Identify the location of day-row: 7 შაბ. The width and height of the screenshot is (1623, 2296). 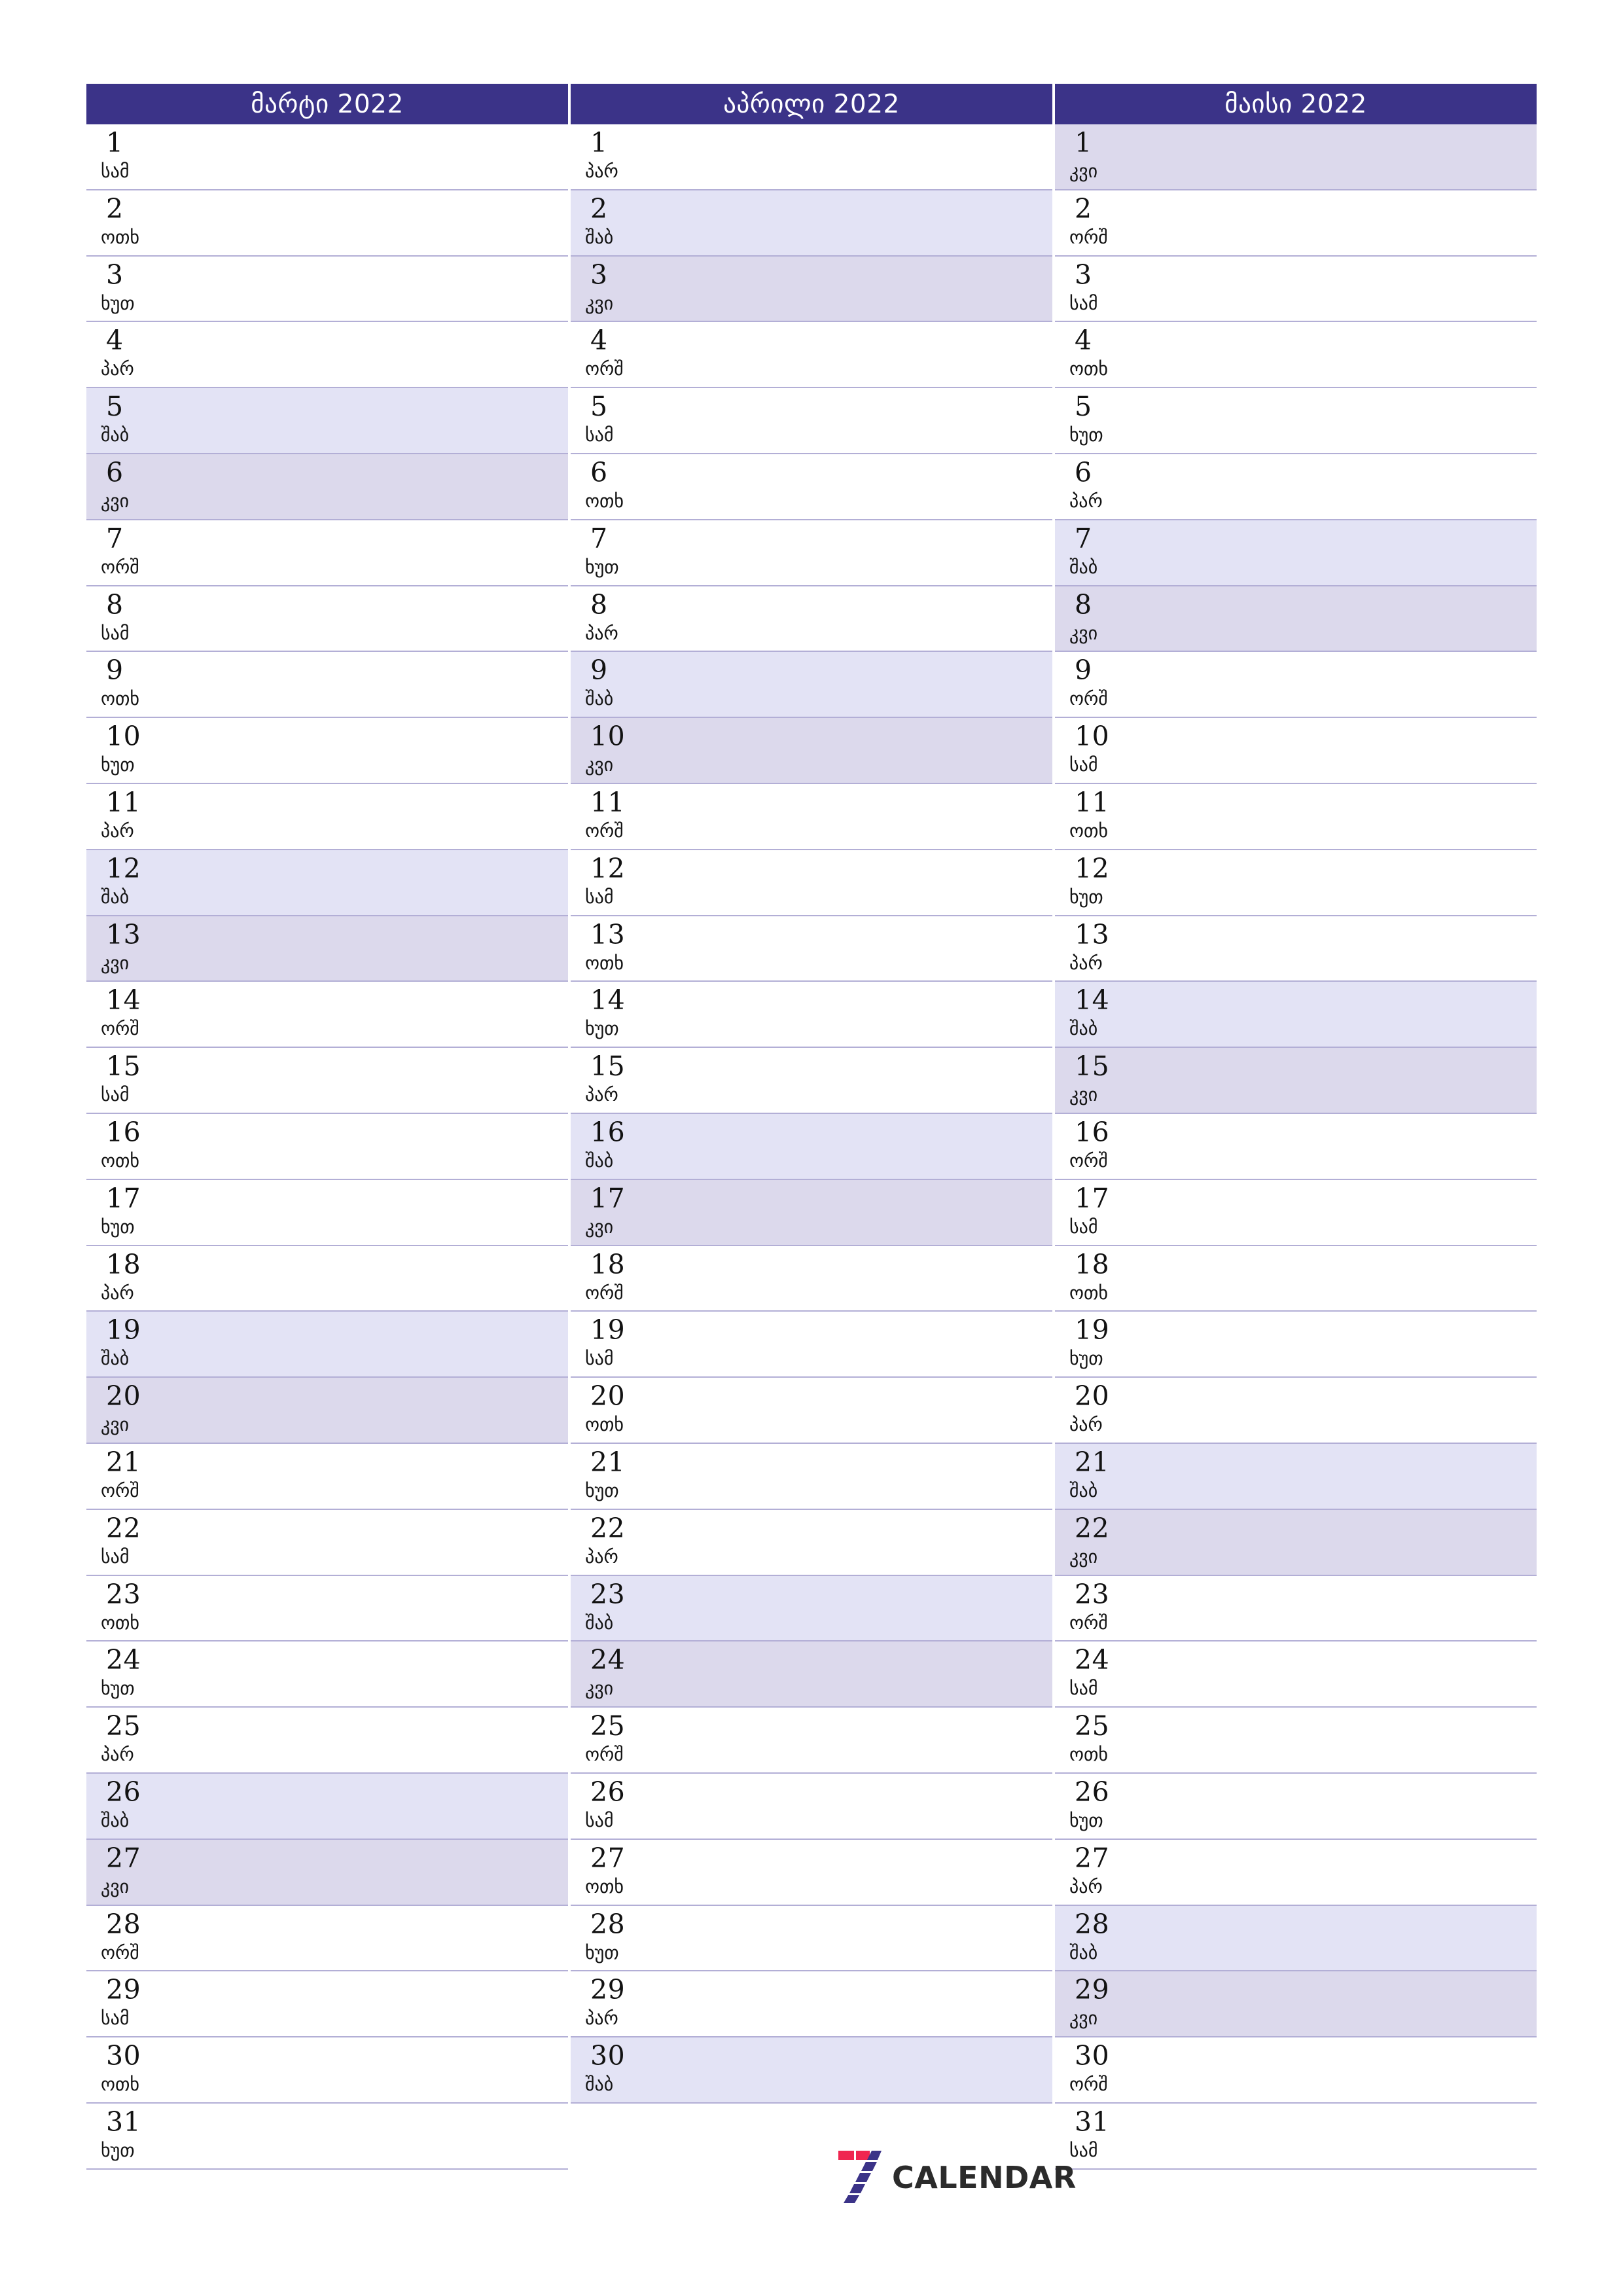
(1296, 553).